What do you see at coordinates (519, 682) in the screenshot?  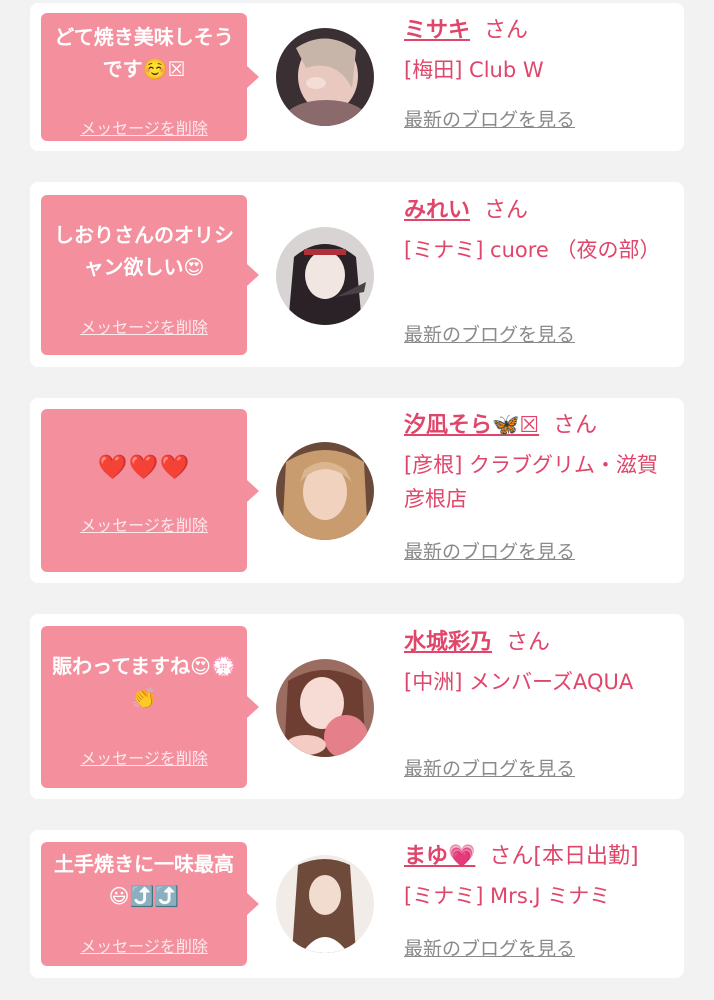 I see `shop-name: [中洲] メンバーズAQUA` at bounding box center [519, 682].